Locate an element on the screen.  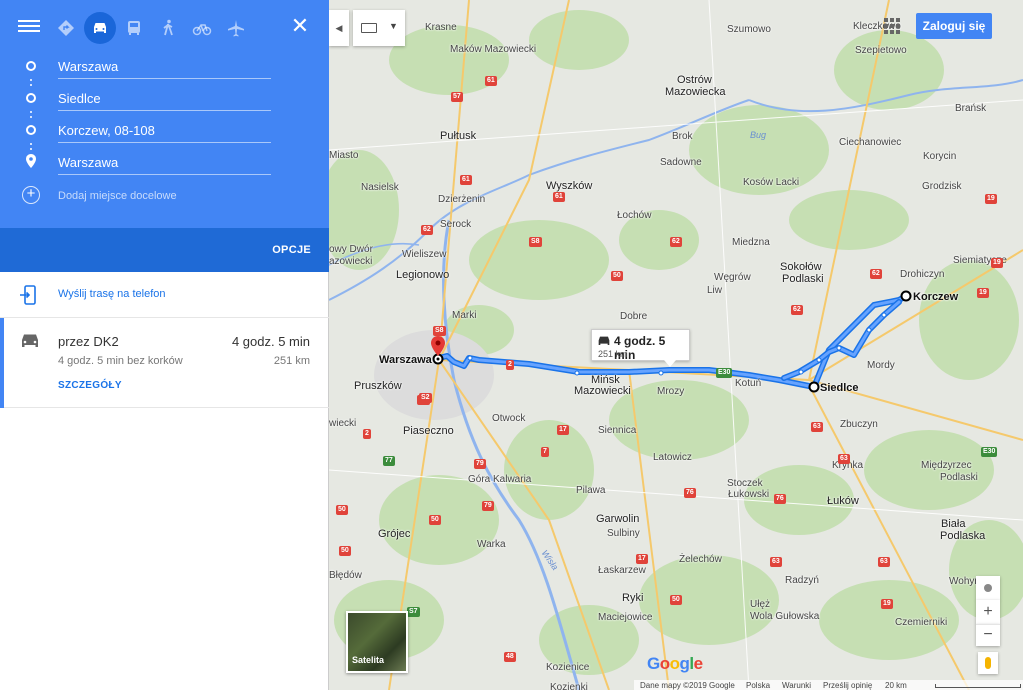
map-label: Grójec is located at coordinates (394, 534).